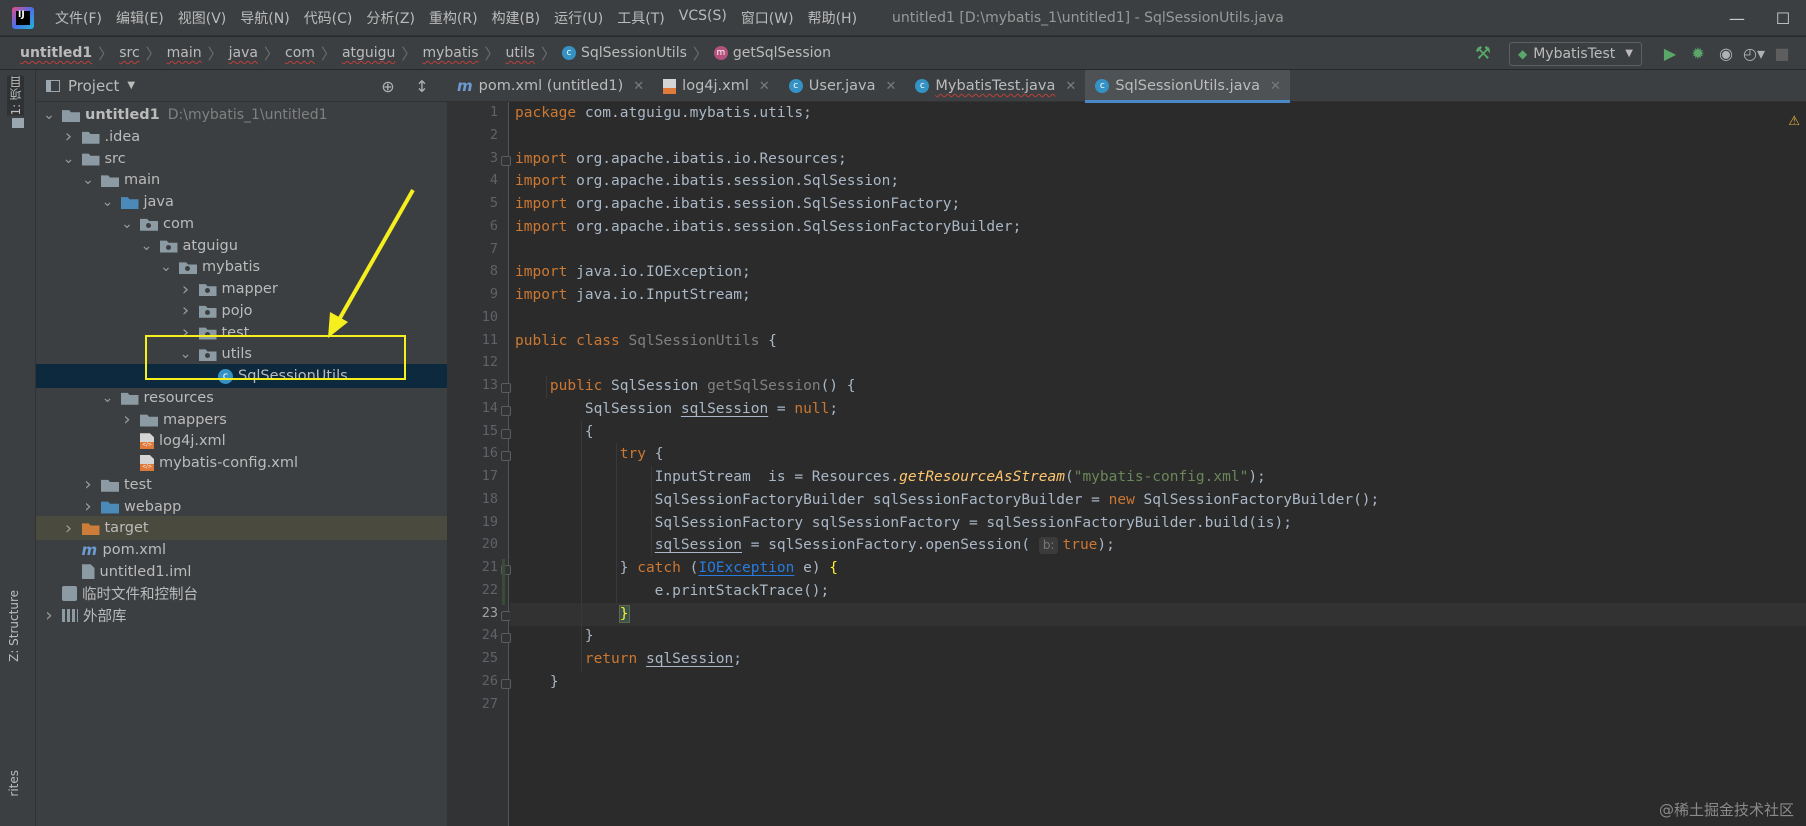 Image resolution: width=1806 pixels, height=826 pixels. I want to click on editor-tab: log4j.xml ✕, so click(716, 86).